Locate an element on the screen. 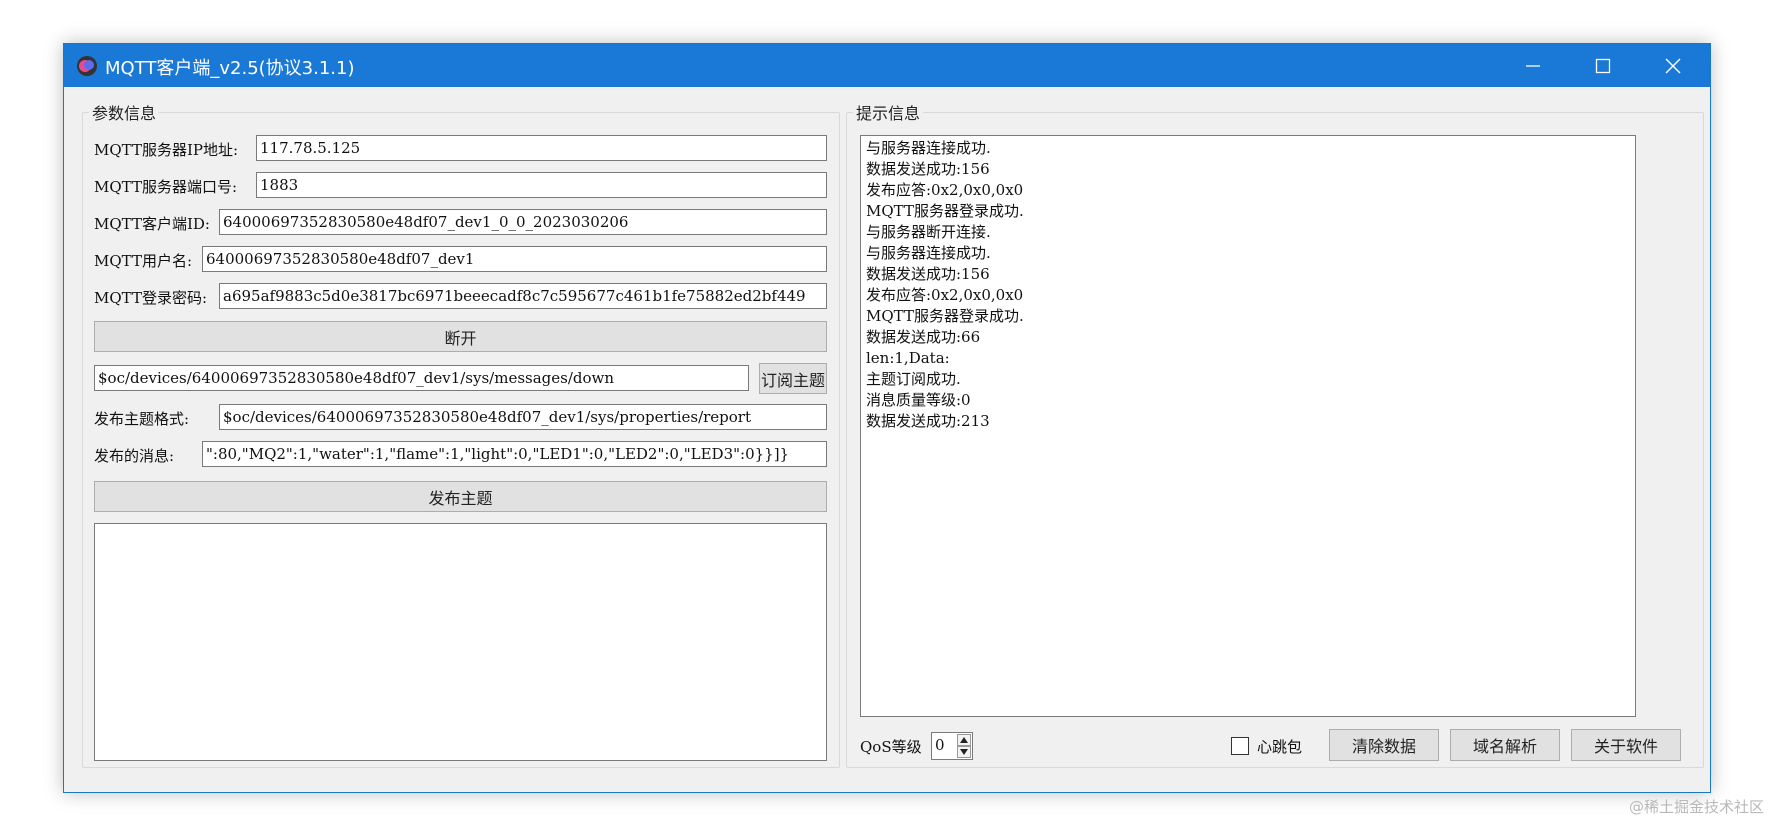 The image size is (1778, 829). publish-button: 发布主题 is located at coordinates (460, 496).